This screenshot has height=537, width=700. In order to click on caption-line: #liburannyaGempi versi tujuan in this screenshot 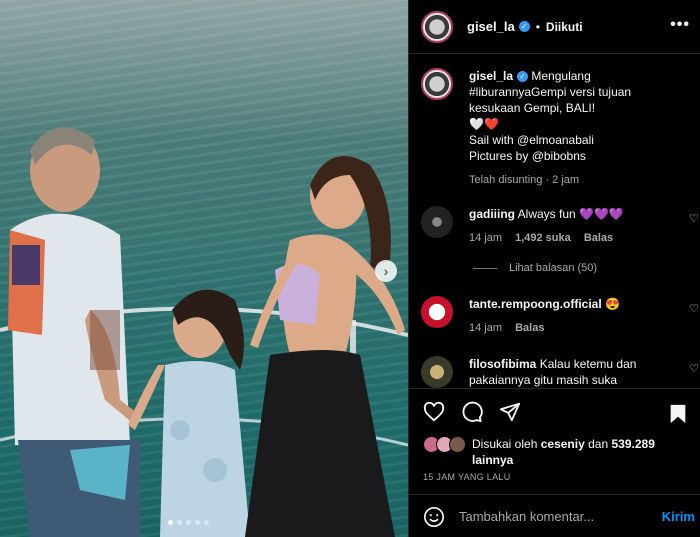, I will do `click(550, 92)`.